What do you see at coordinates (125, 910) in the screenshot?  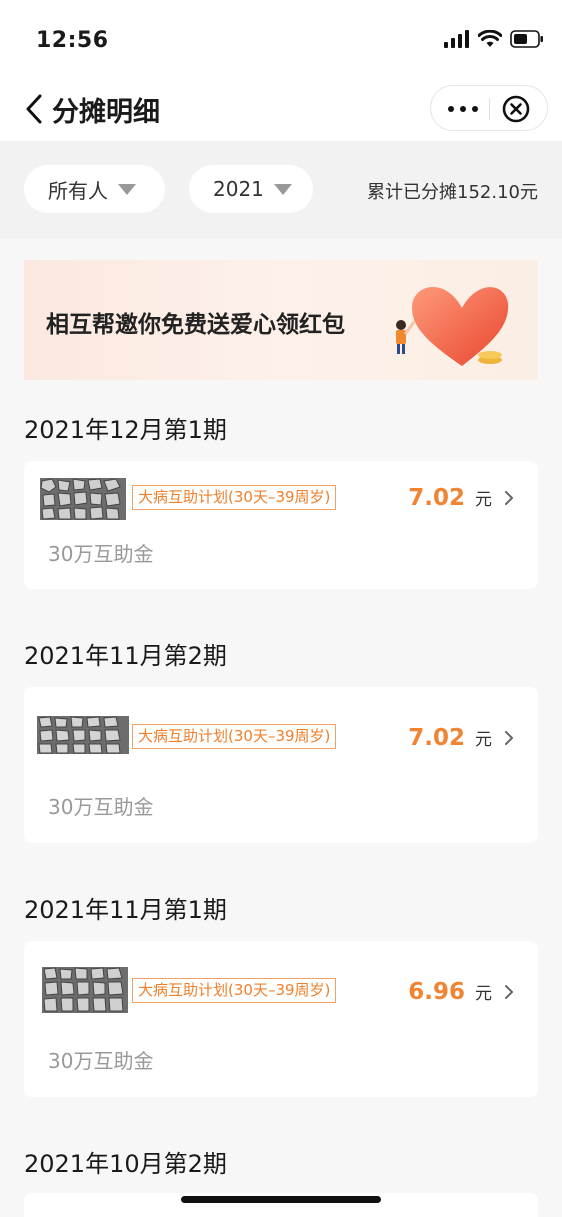 I see `period-title: 2021年11月第1期` at bounding box center [125, 910].